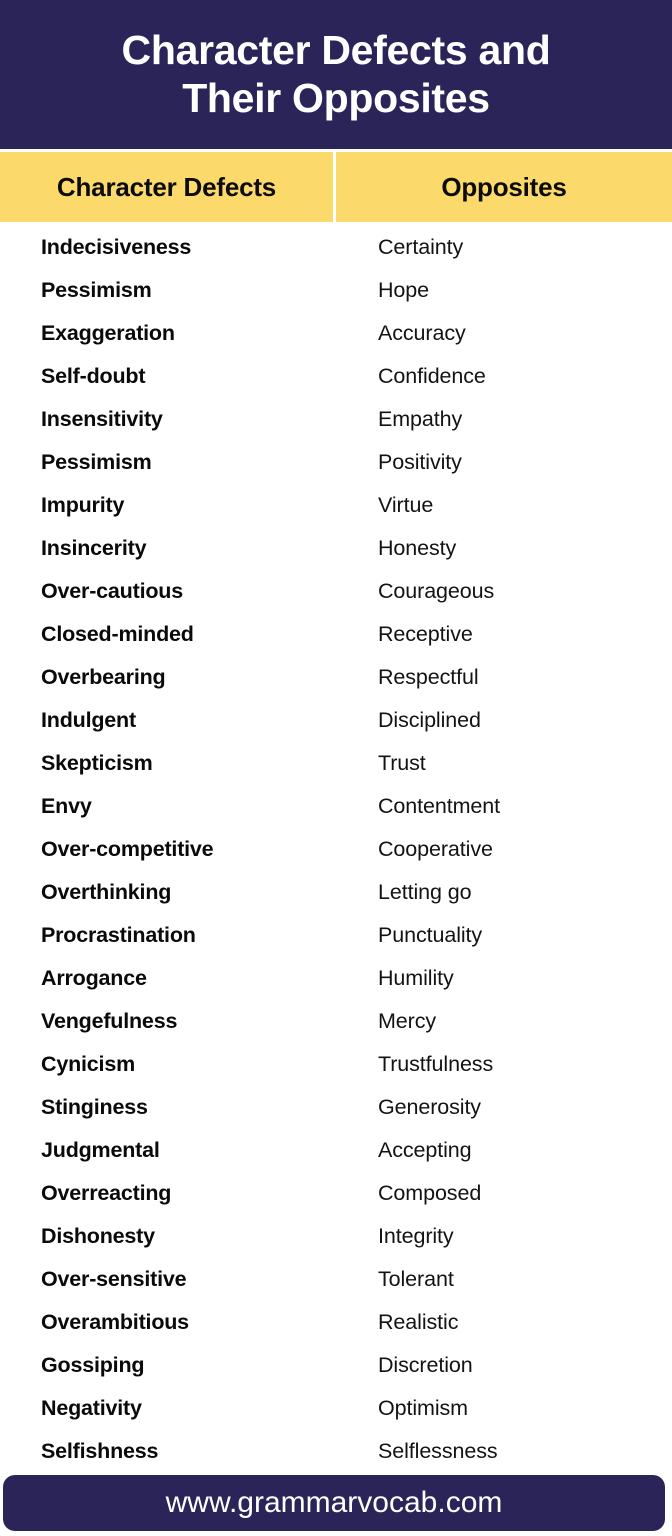 The width and height of the screenshot is (672, 1536). I want to click on cell-opposite: Letting go, so click(425, 892).